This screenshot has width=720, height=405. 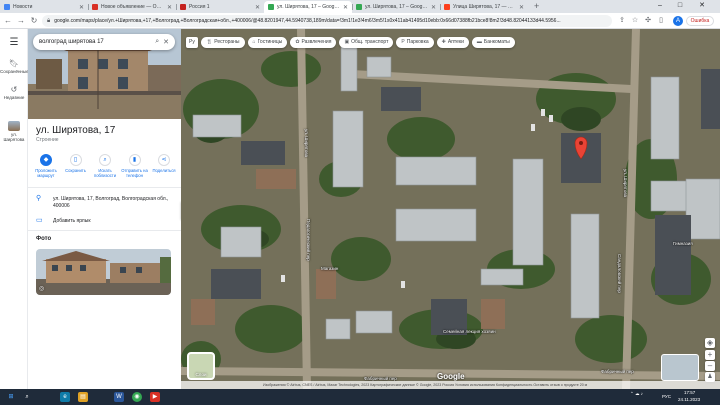 I want to click on rail-item-recent: ↺ Недавние, so click(x=14, y=92).